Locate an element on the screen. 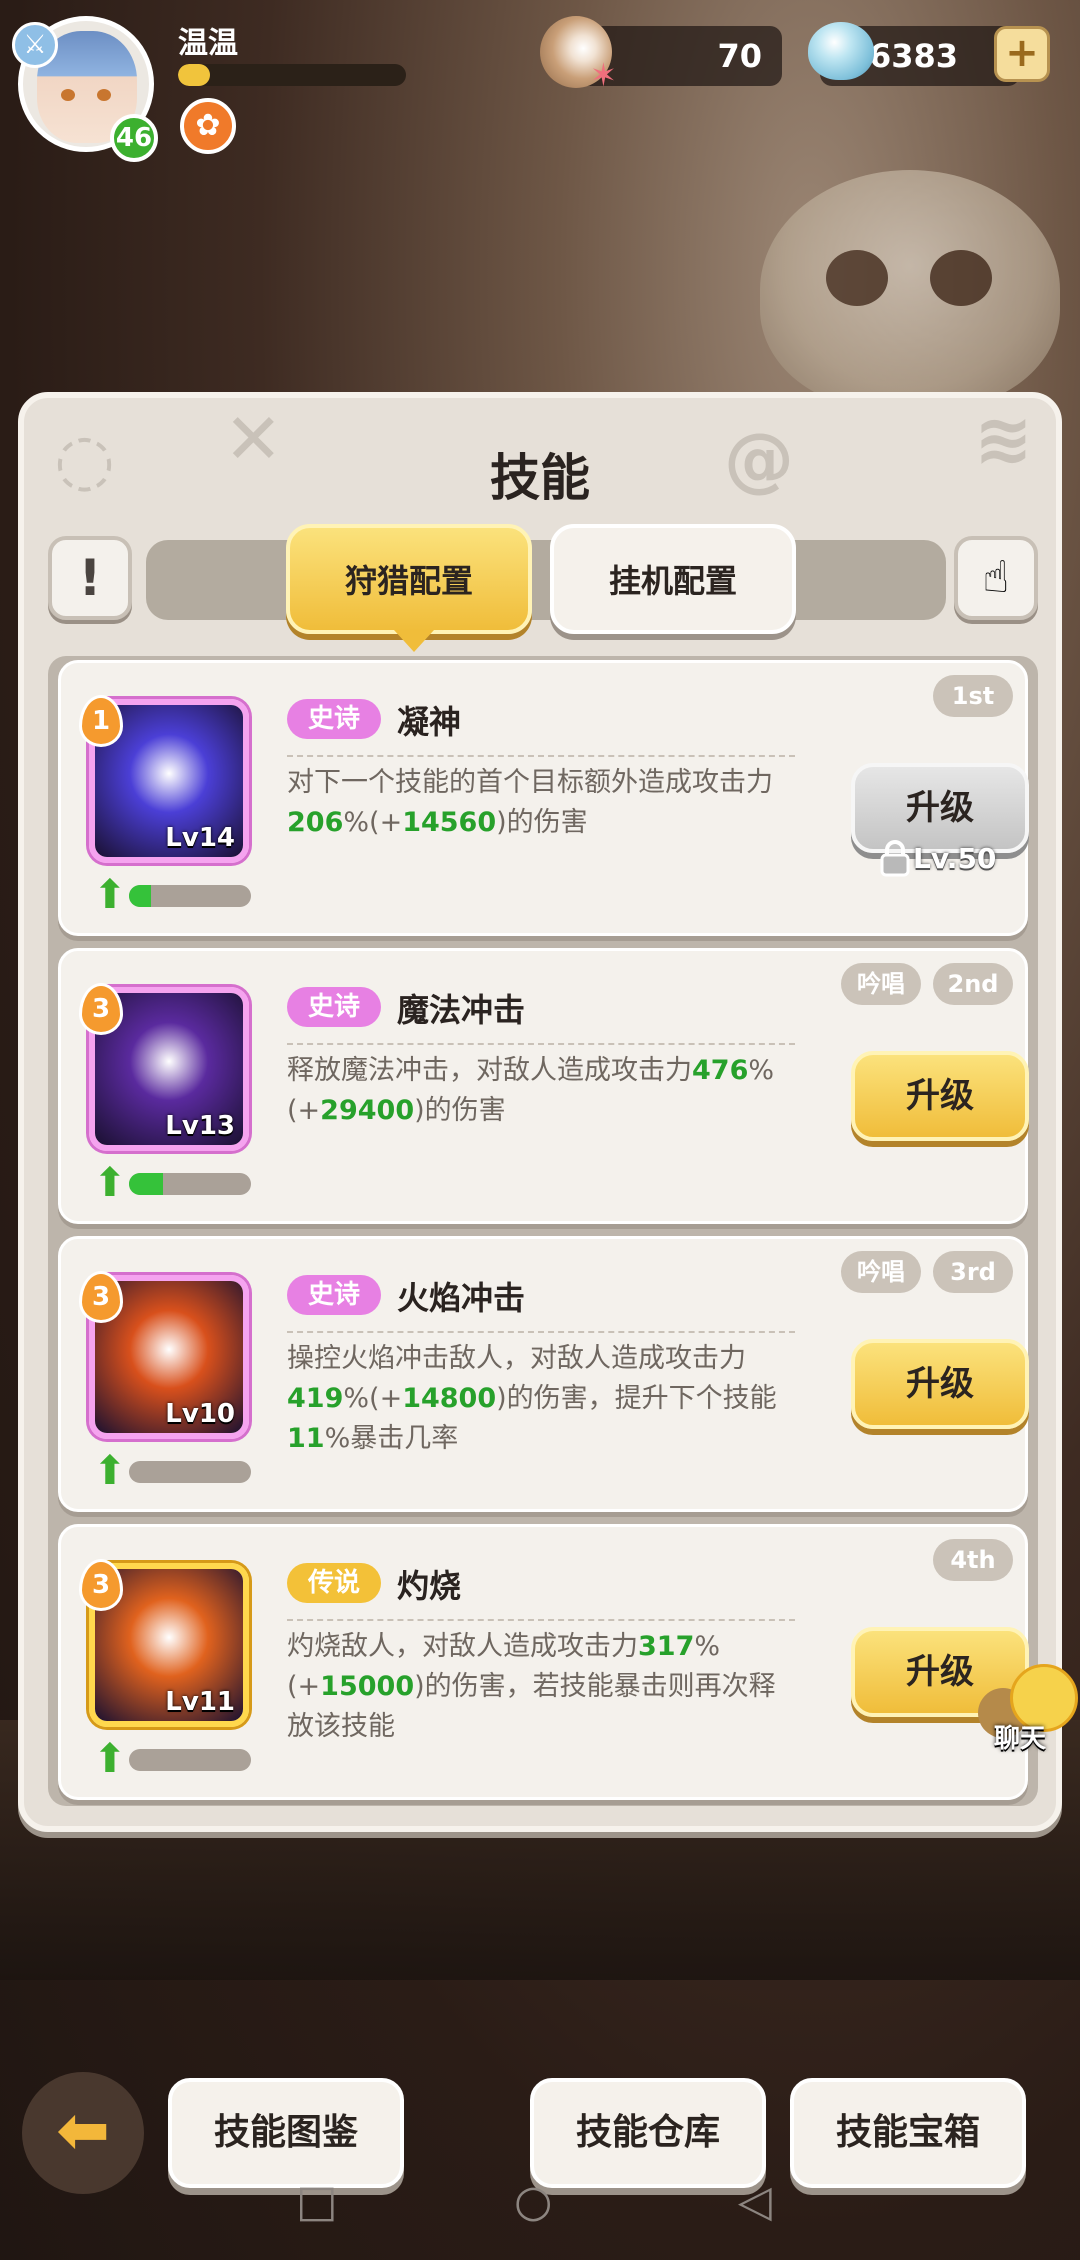  desc-text: %暴击几率 is located at coordinates (391, 1438).